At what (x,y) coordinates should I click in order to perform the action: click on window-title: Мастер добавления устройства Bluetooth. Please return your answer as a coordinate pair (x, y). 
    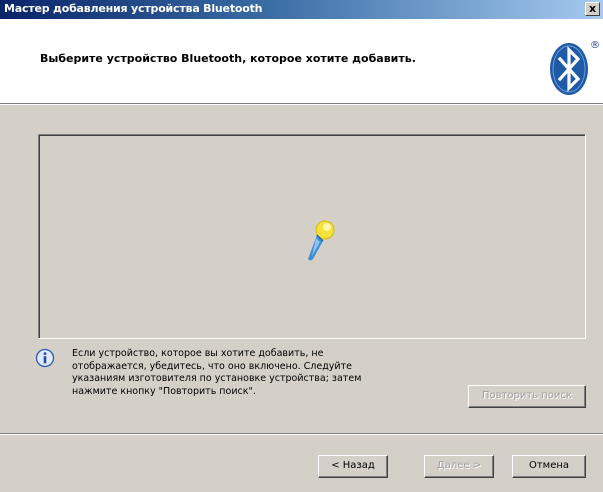
    Looking at the image, I should click on (133, 8).